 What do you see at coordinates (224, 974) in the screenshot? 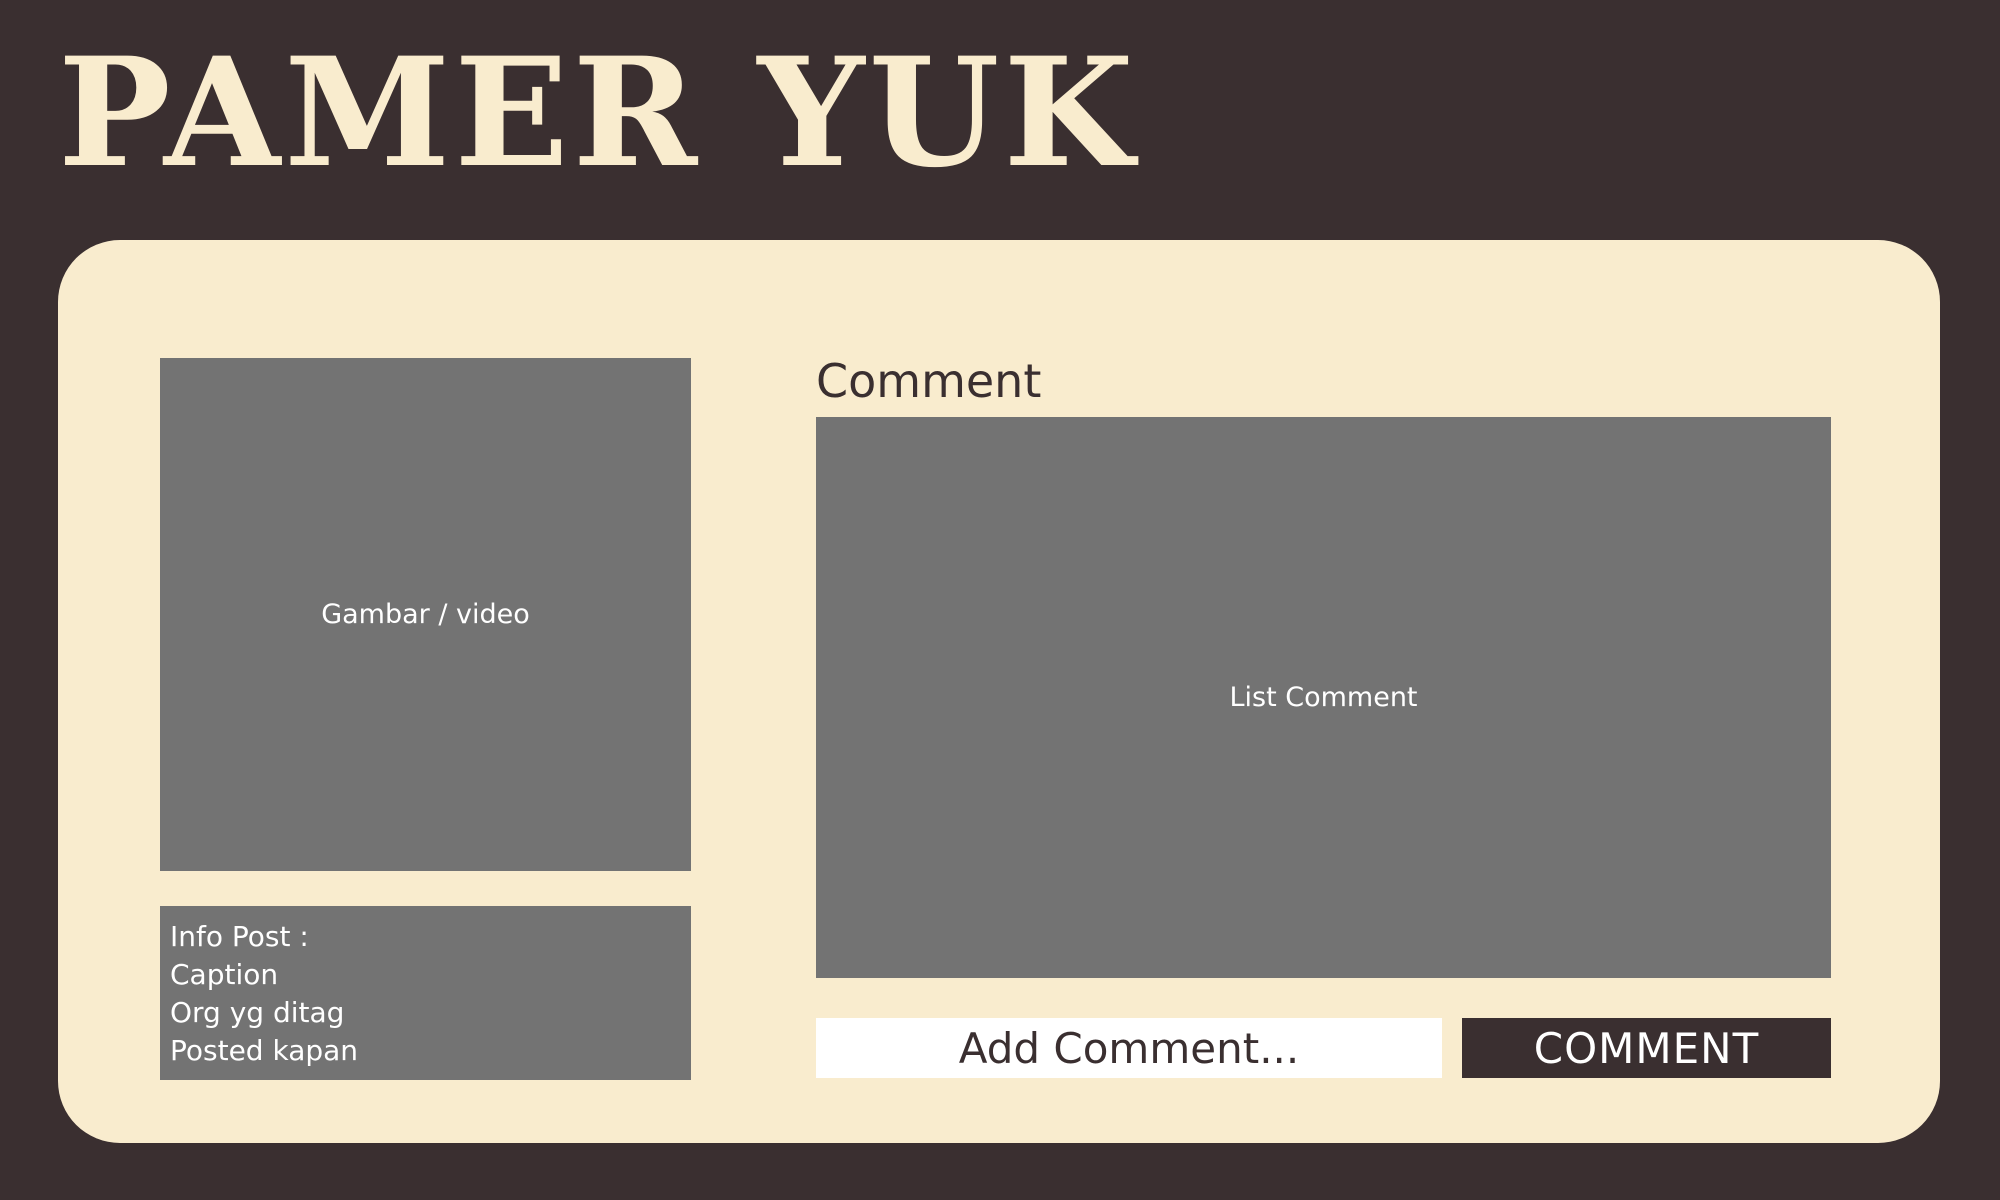
I see `post-caption: Caption` at bounding box center [224, 974].